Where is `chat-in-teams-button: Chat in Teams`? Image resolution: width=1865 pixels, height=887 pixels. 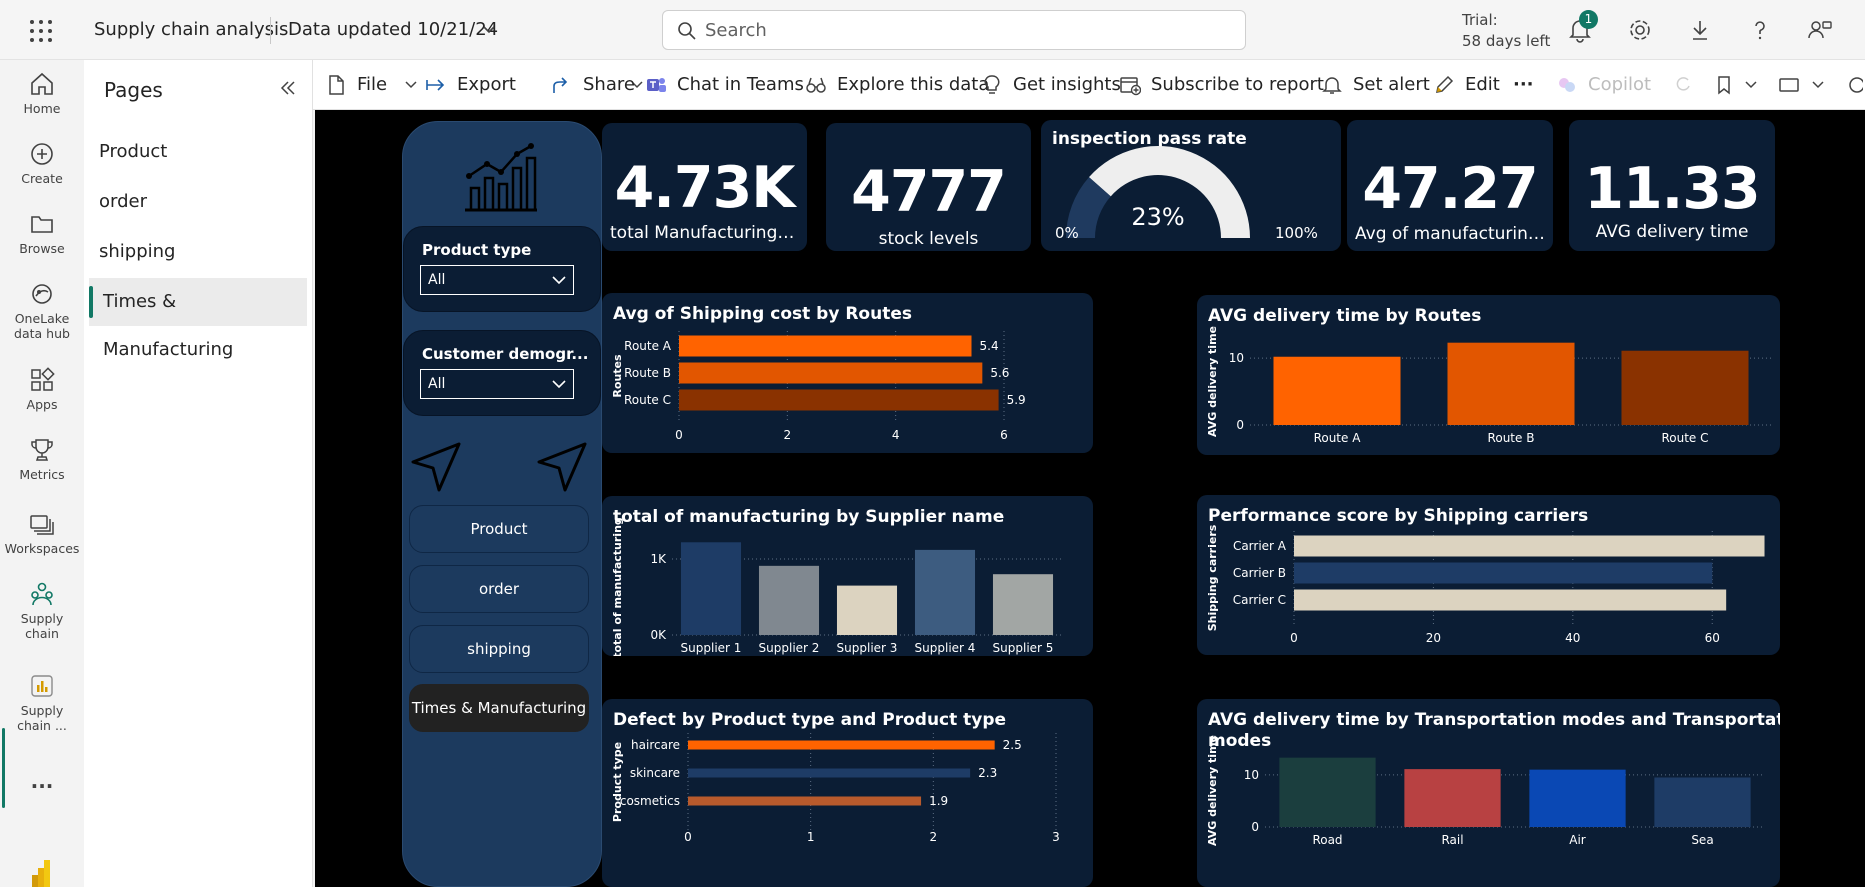
chat-in-teams-button: Chat in Teams is located at coordinates (724, 85).